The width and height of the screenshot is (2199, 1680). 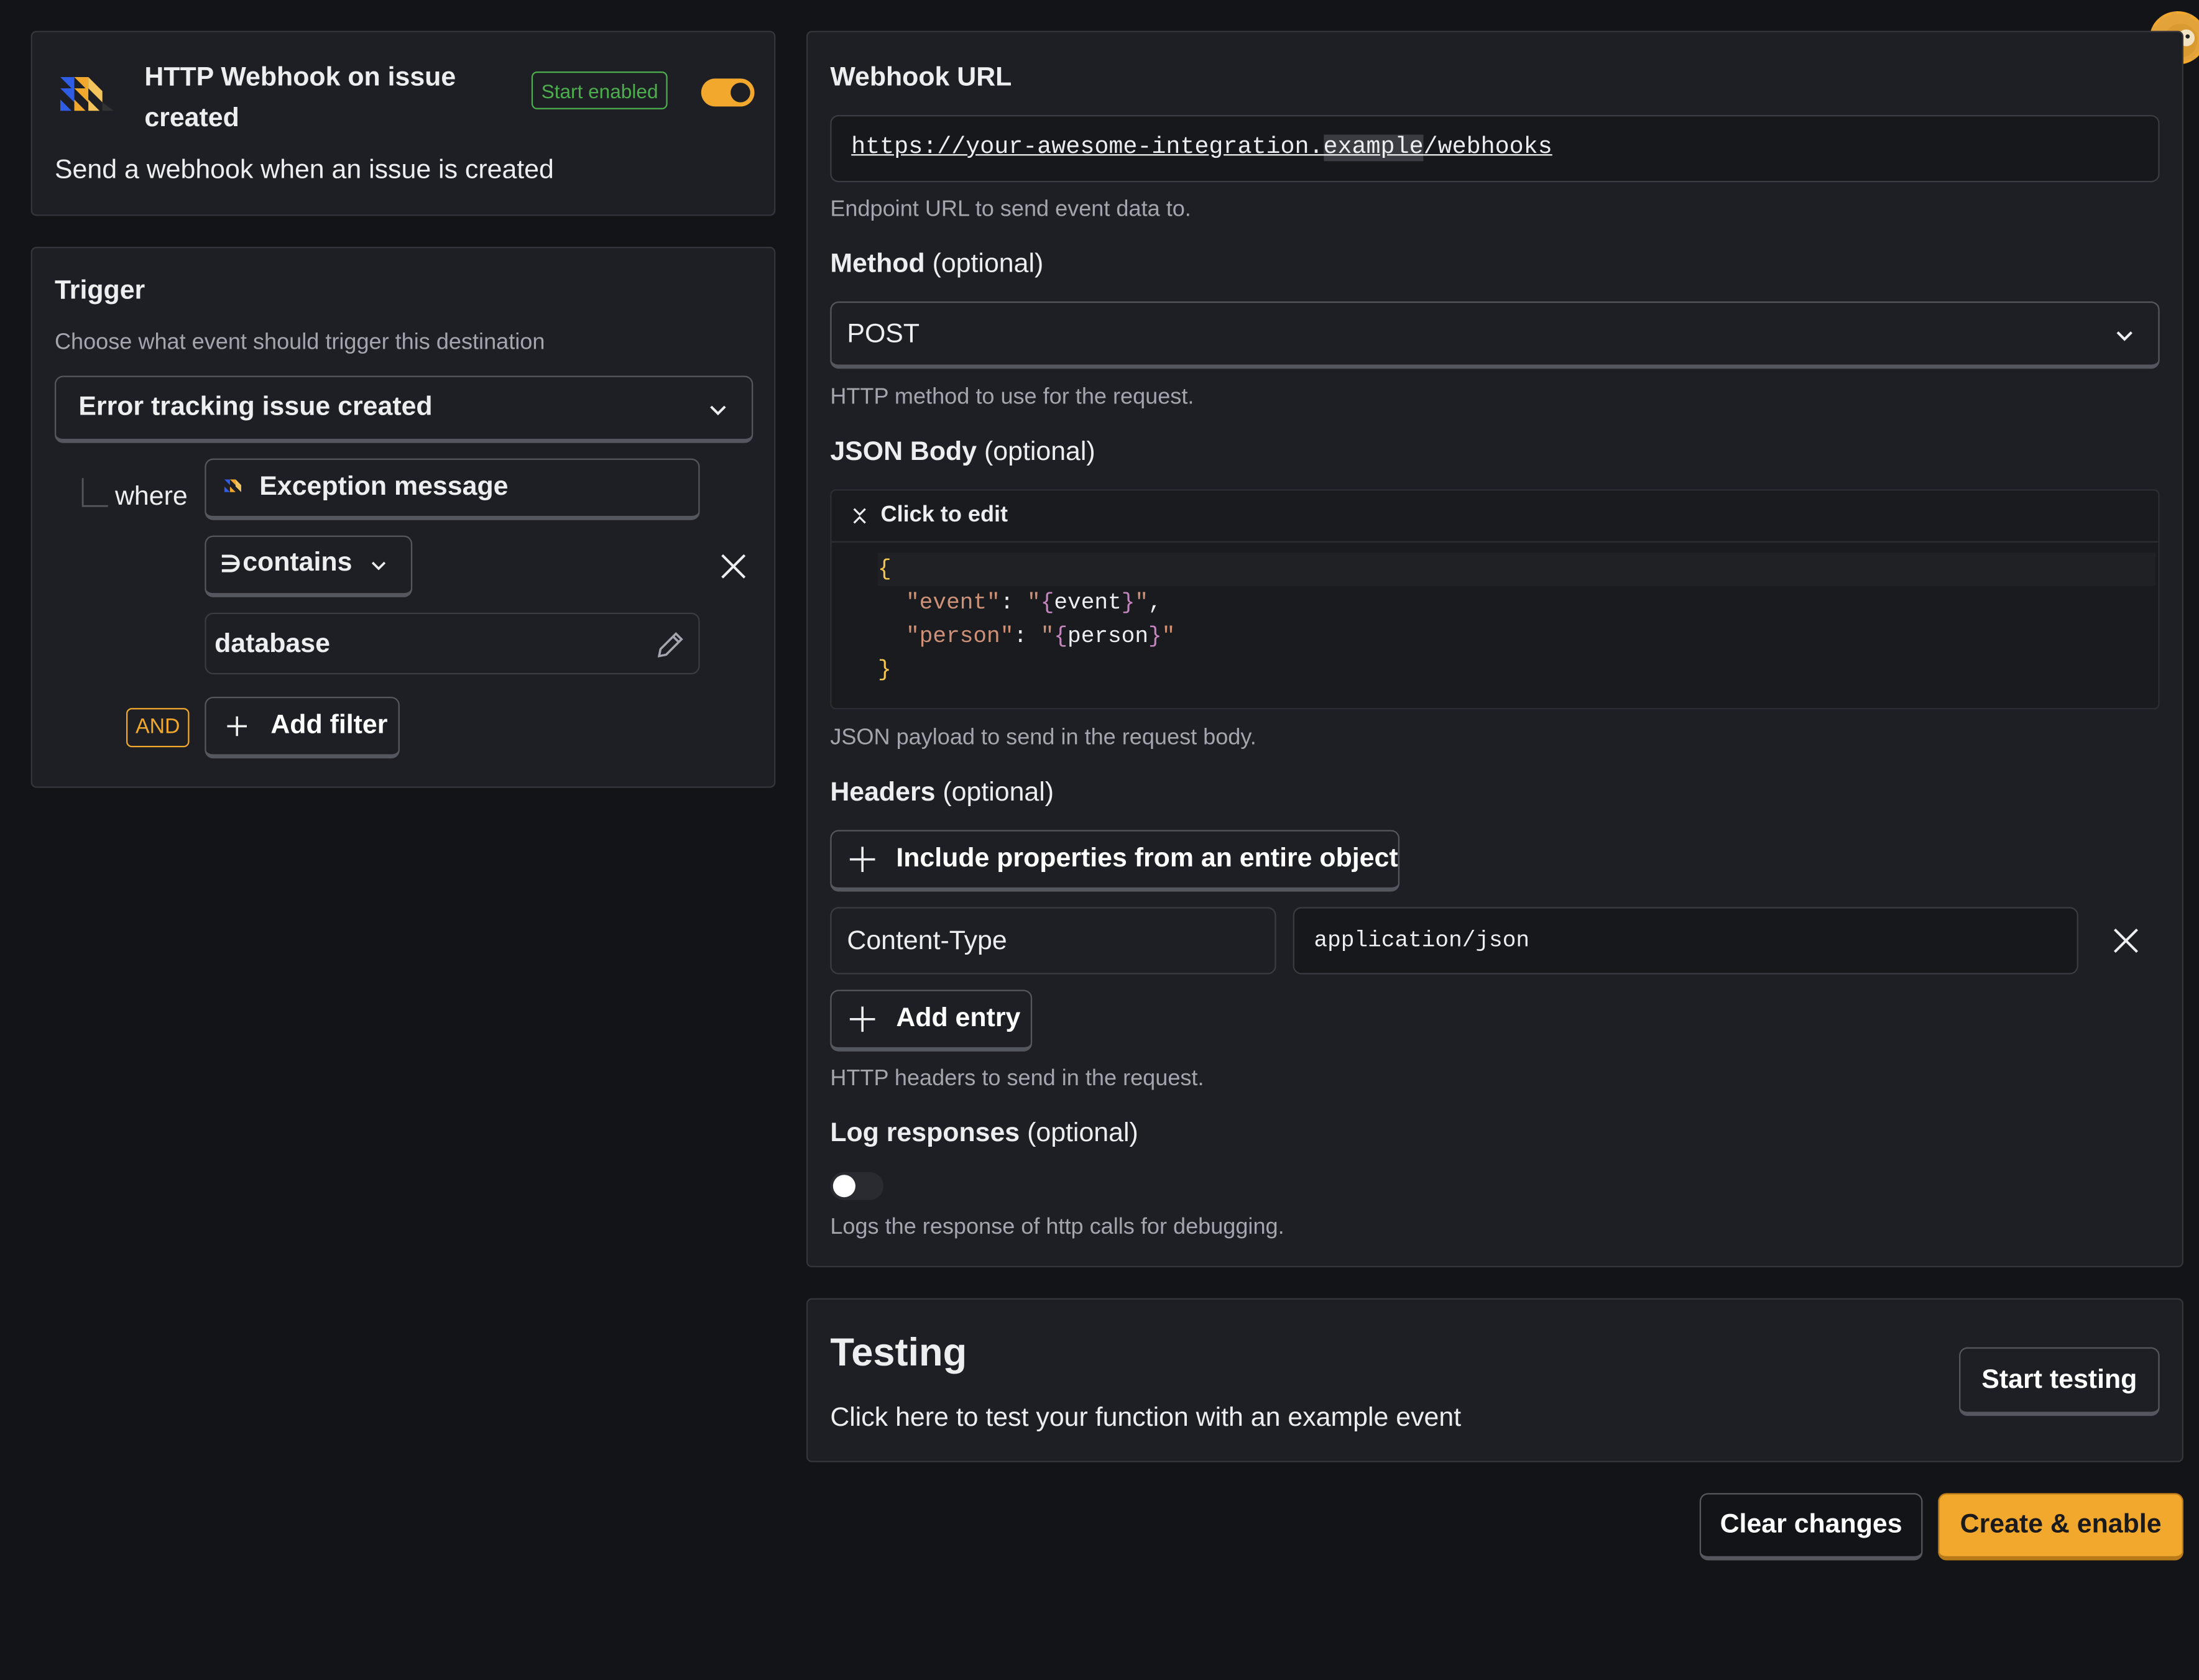 What do you see at coordinates (1012, 397) in the screenshot?
I see `method-help: HTTP method to use for the request.` at bounding box center [1012, 397].